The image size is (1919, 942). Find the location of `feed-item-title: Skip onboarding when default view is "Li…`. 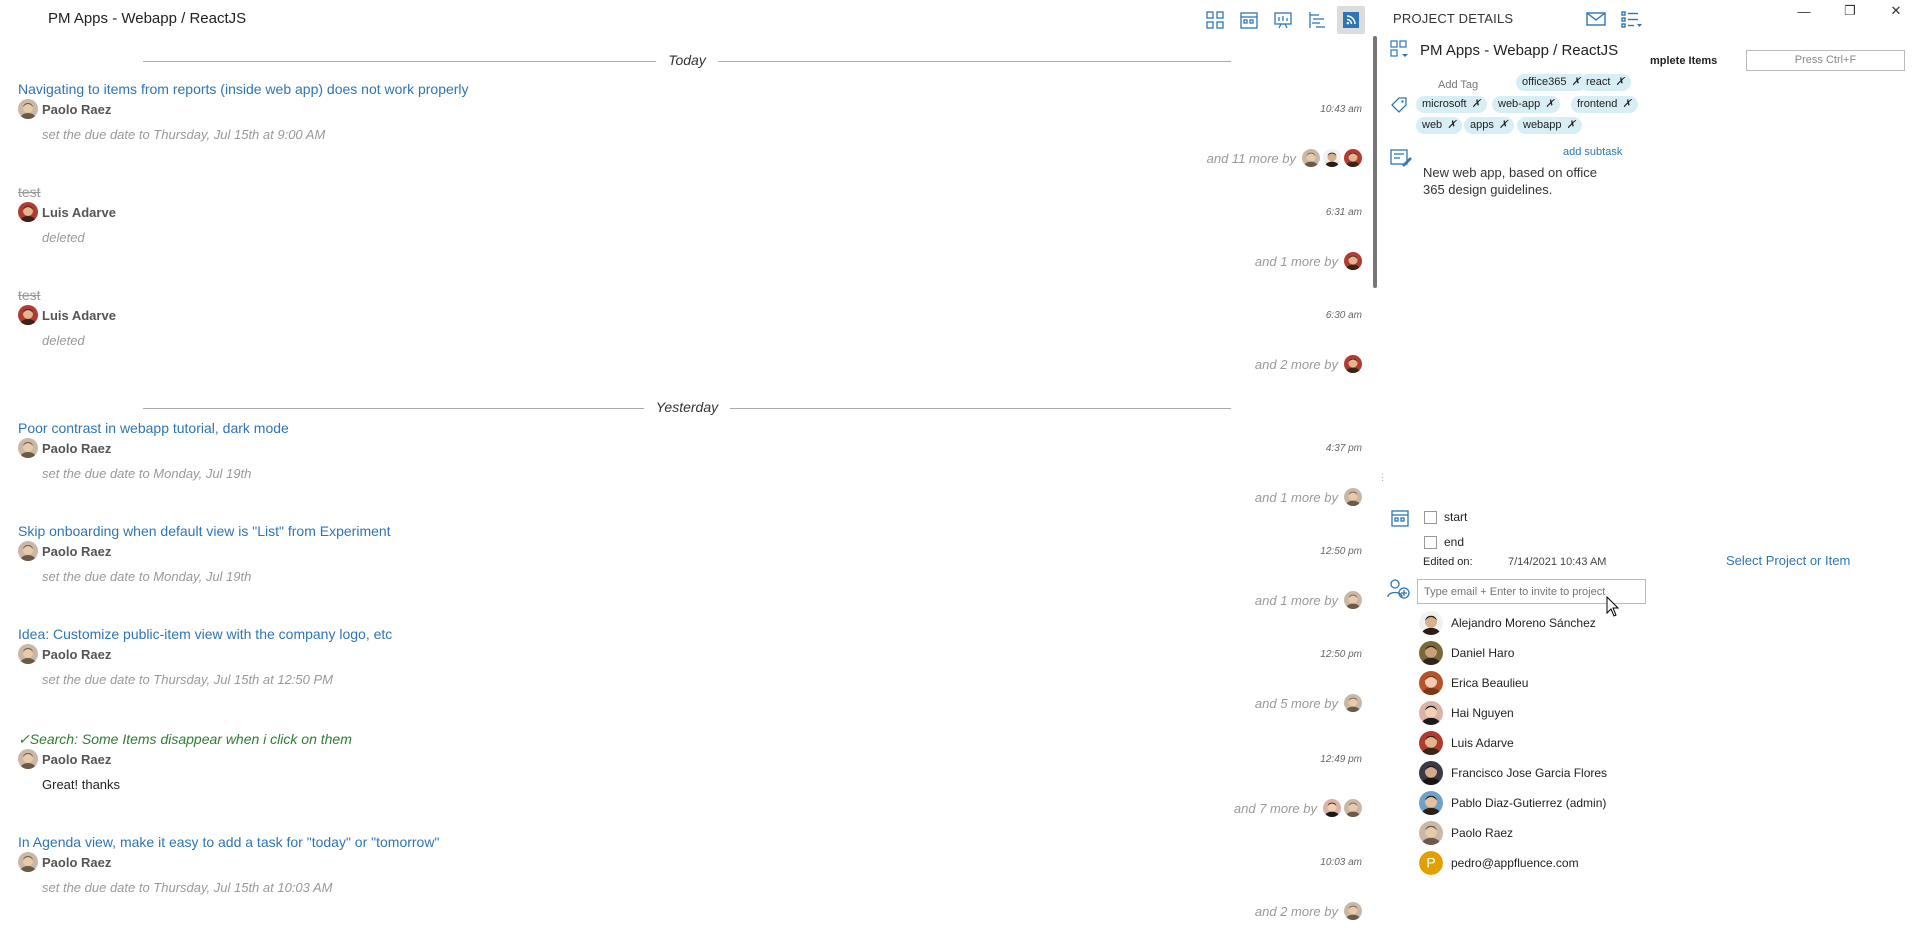

feed-item-title: Skip onboarding when default view is "Li… is located at coordinates (204, 531).